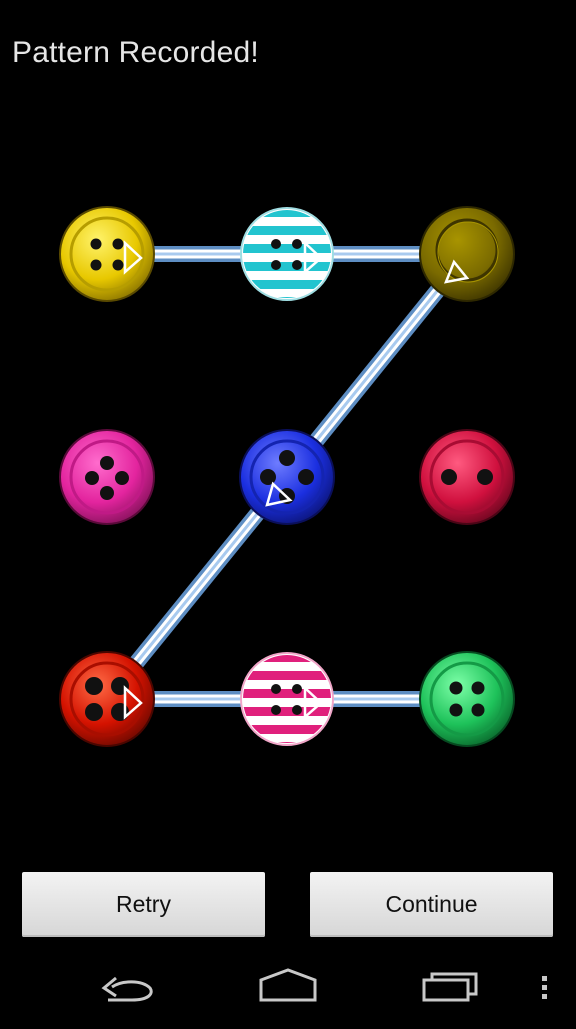 This screenshot has height=1029, width=576. Describe the element at coordinates (431, 904) in the screenshot. I see `continue-button: Continue` at that location.